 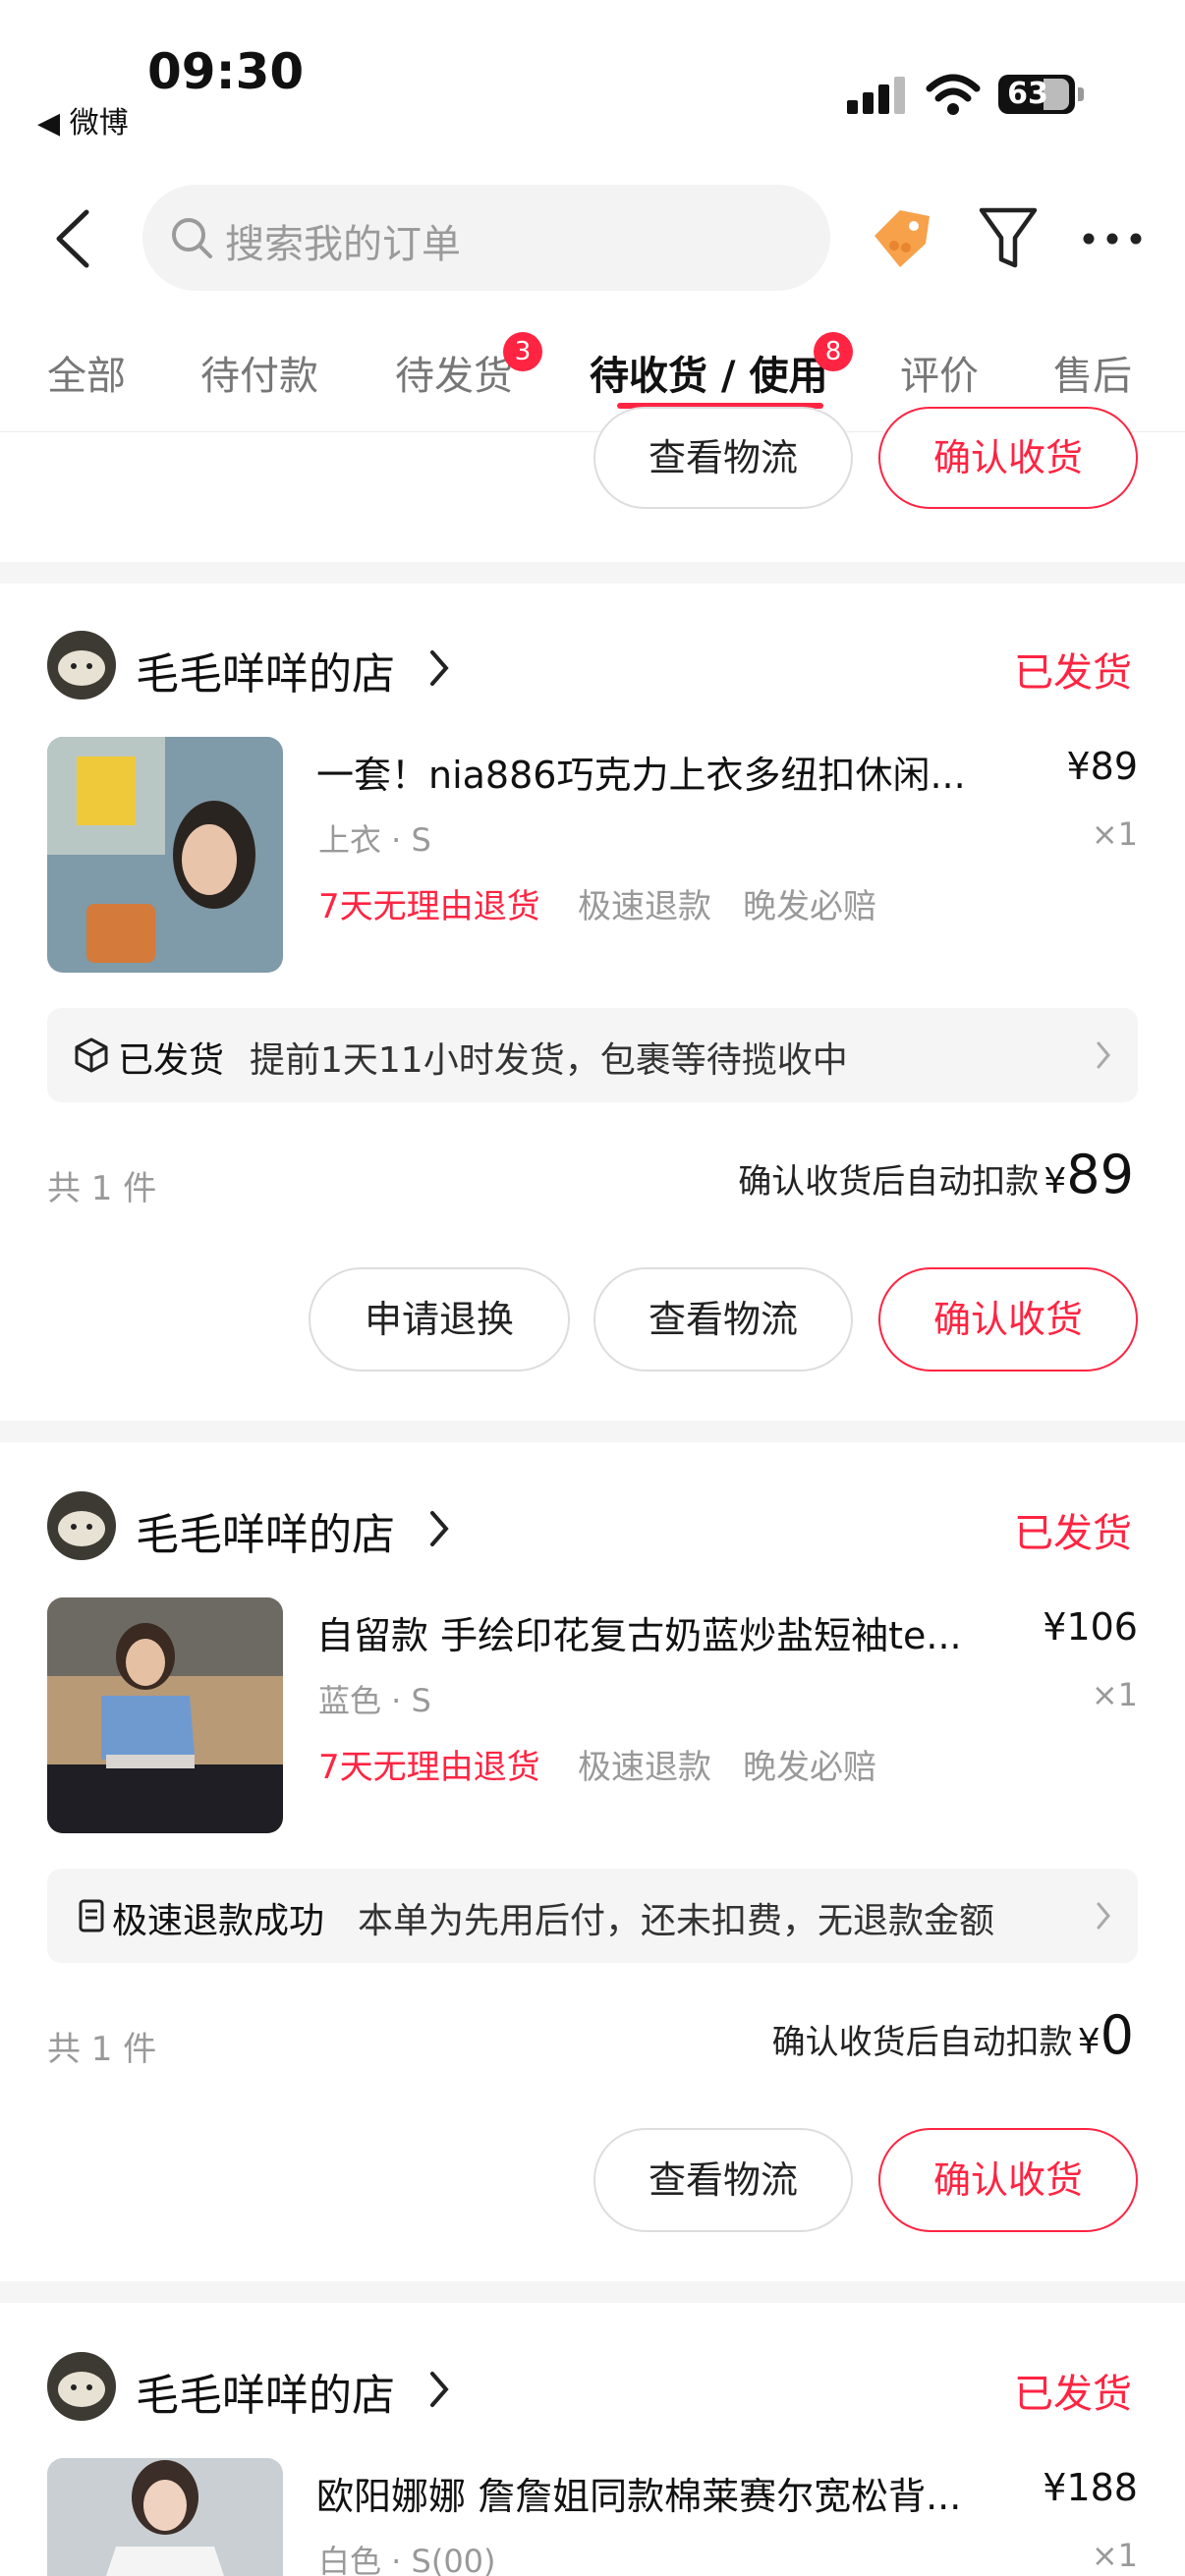 What do you see at coordinates (1081, 94) in the screenshot?
I see `battery-tip` at bounding box center [1081, 94].